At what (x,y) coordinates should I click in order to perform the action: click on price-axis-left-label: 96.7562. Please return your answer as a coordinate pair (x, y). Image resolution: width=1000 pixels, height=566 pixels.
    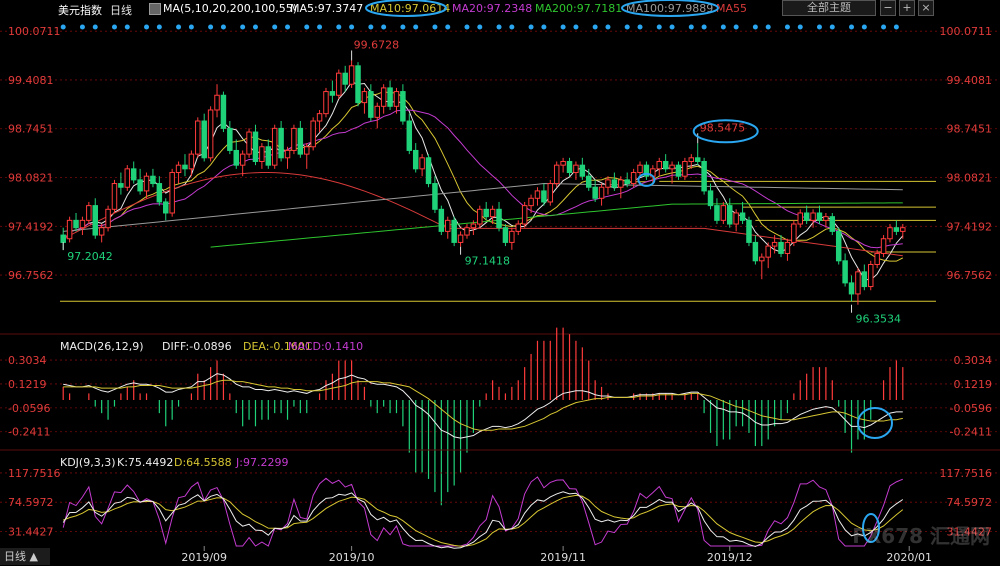
    Looking at the image, I should click on (31, 275).